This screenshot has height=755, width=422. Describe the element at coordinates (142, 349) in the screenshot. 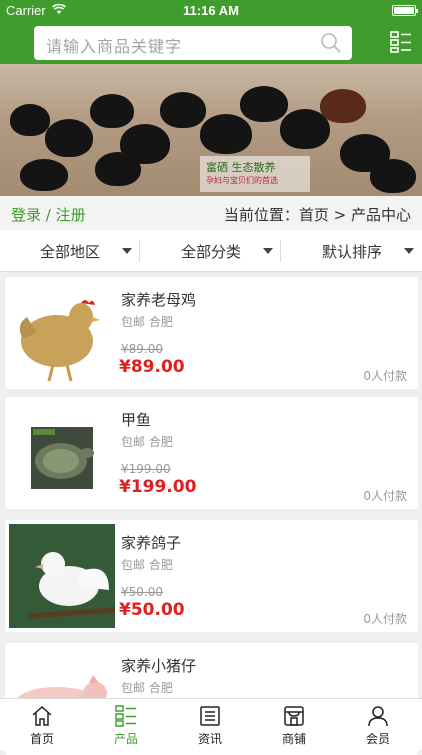

I see `original-price: ¥89.00` at that location.